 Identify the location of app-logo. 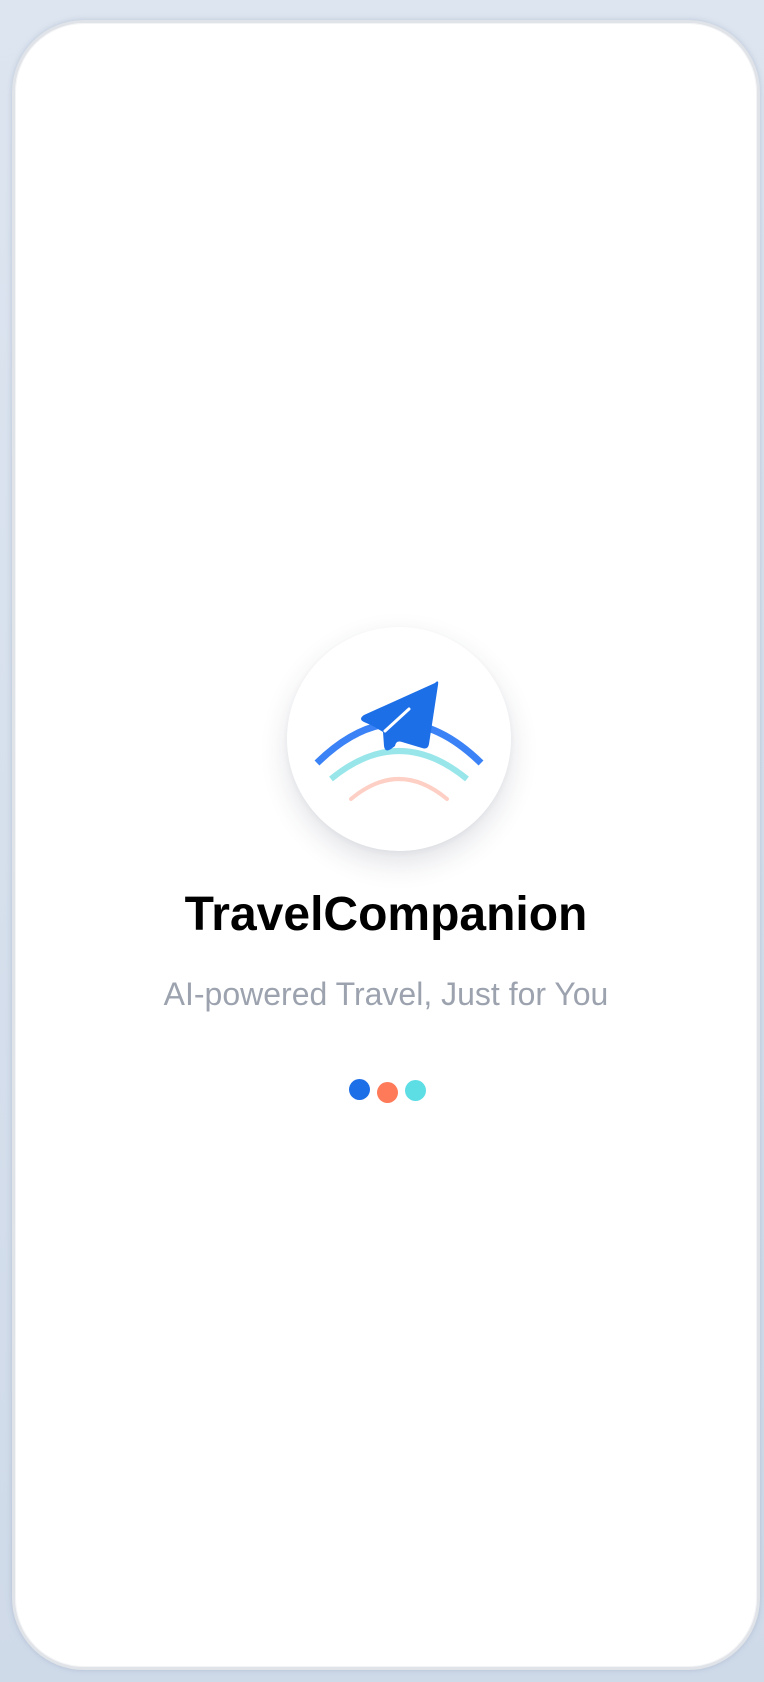
(399, 739).